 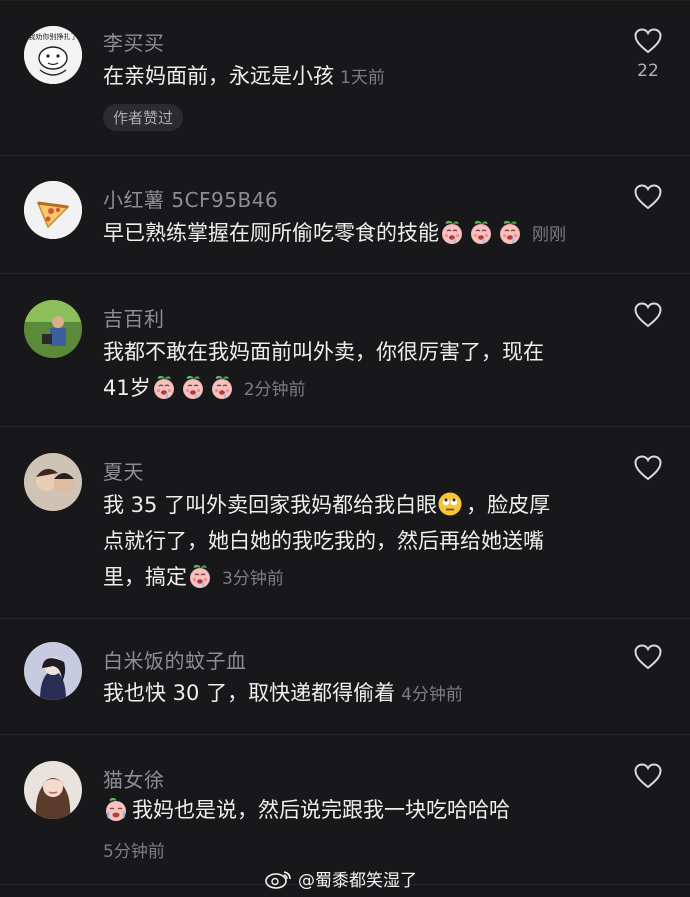 I want to click on comment-line-text: 里，搞定, so click(x=145, y=577).